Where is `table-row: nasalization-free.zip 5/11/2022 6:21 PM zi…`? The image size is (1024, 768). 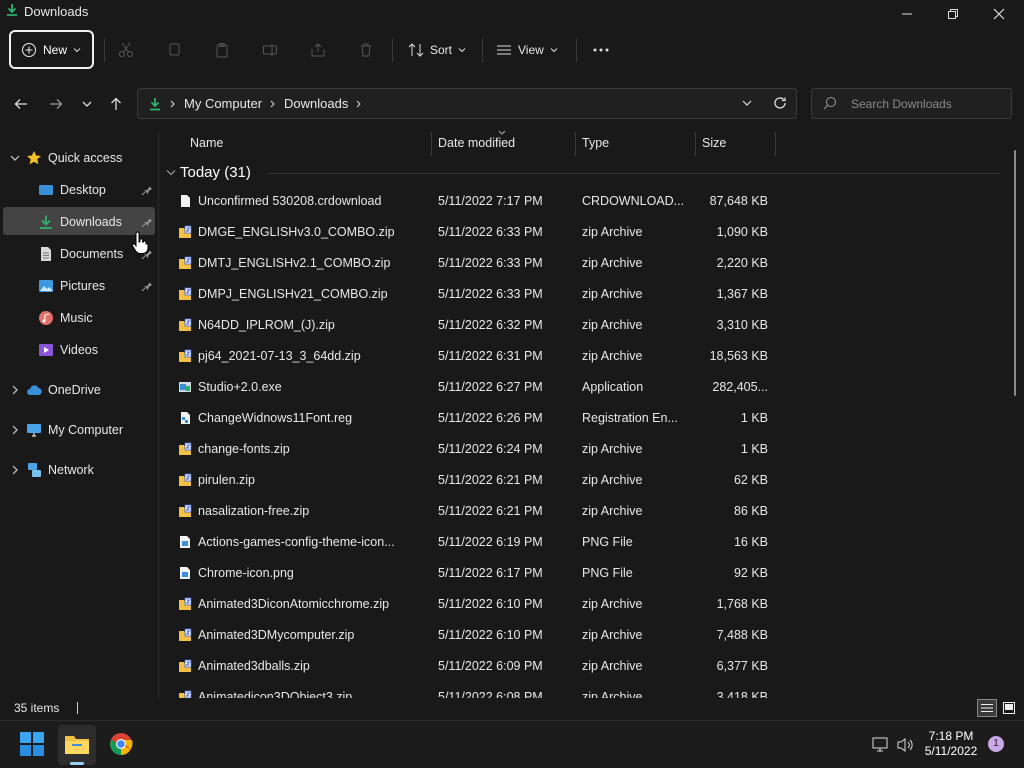
table-row: nasalization-free.zip 5/11/2022 6:21 PM zi… is located at coordinates (470, 511).